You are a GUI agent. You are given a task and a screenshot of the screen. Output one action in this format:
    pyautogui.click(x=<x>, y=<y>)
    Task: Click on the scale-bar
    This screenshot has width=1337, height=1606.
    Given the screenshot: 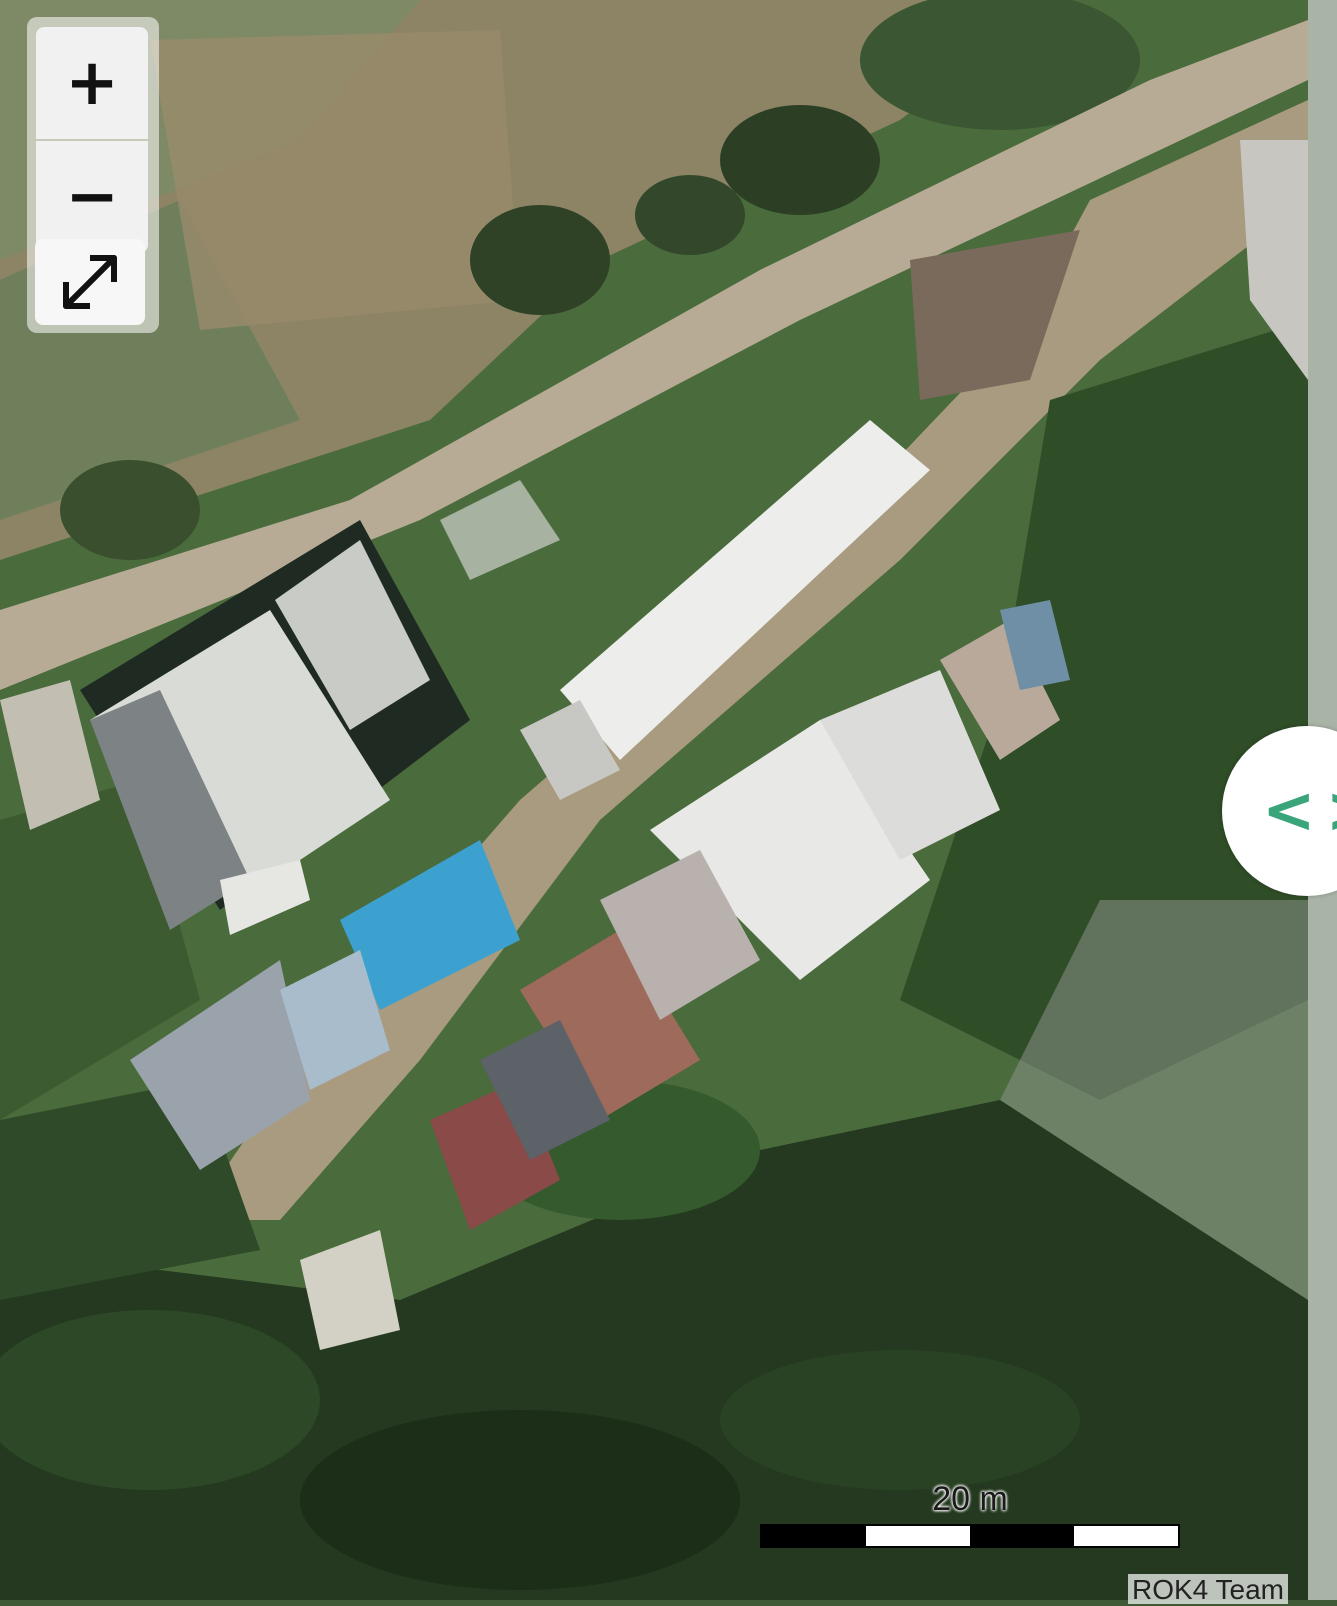 What is the action you would take?
    pyautogui.click(x=970, y=1536)
    